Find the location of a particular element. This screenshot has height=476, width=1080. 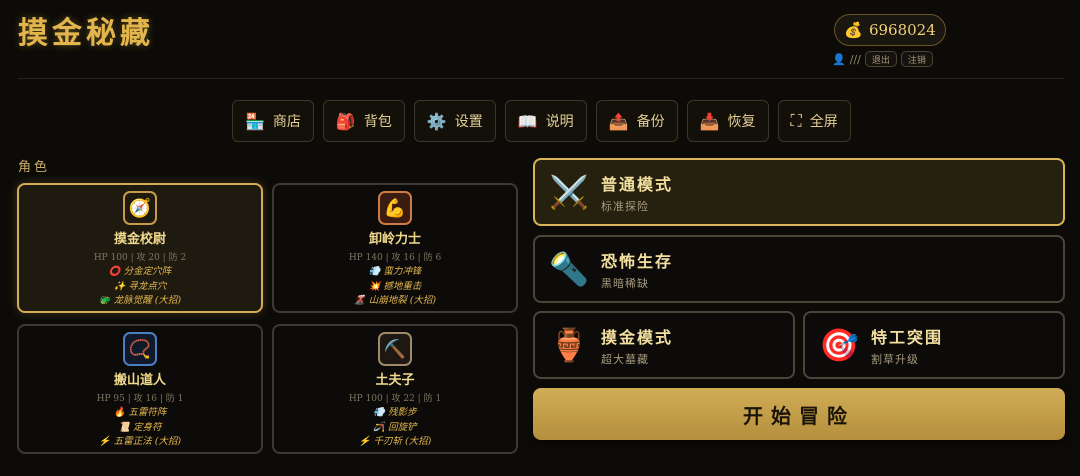

character-skill: 💨 残影步 is located at coordinates (395, 412).